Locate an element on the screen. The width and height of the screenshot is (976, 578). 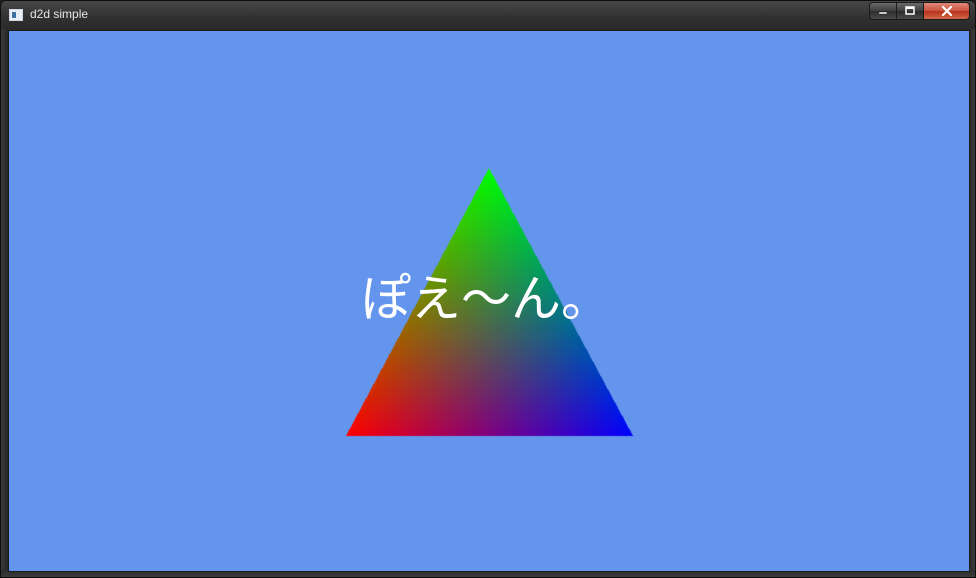
maximize-icon is located at coordinates (910, 10).